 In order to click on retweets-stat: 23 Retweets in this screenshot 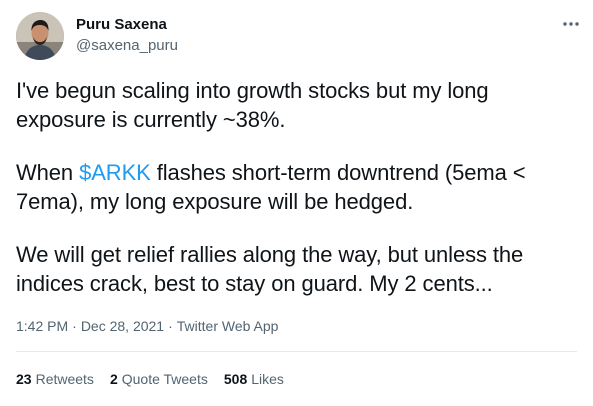, I will do `click(55, 379)`.